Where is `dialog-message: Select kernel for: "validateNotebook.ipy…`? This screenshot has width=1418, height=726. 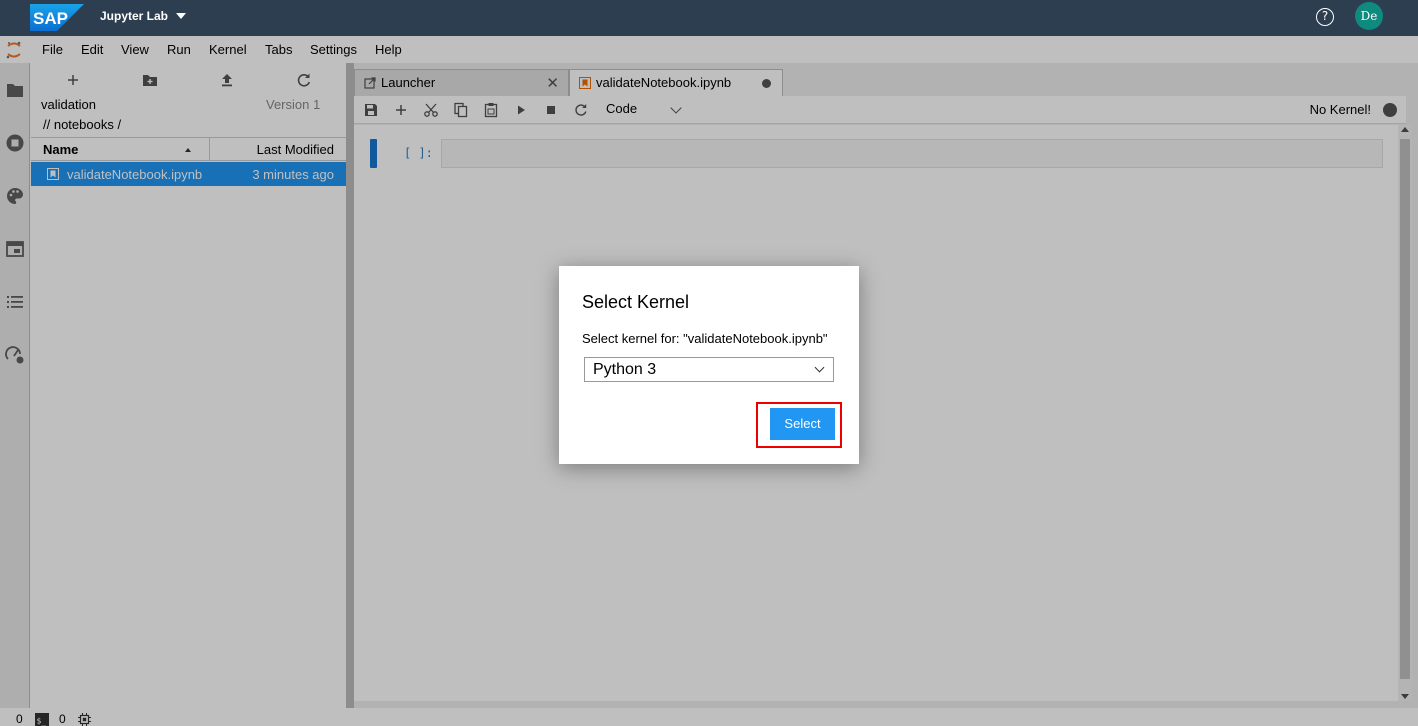
dialog-message: Select kernel for: "validateNotebook.ipy… is located at coordinates (705, 338).